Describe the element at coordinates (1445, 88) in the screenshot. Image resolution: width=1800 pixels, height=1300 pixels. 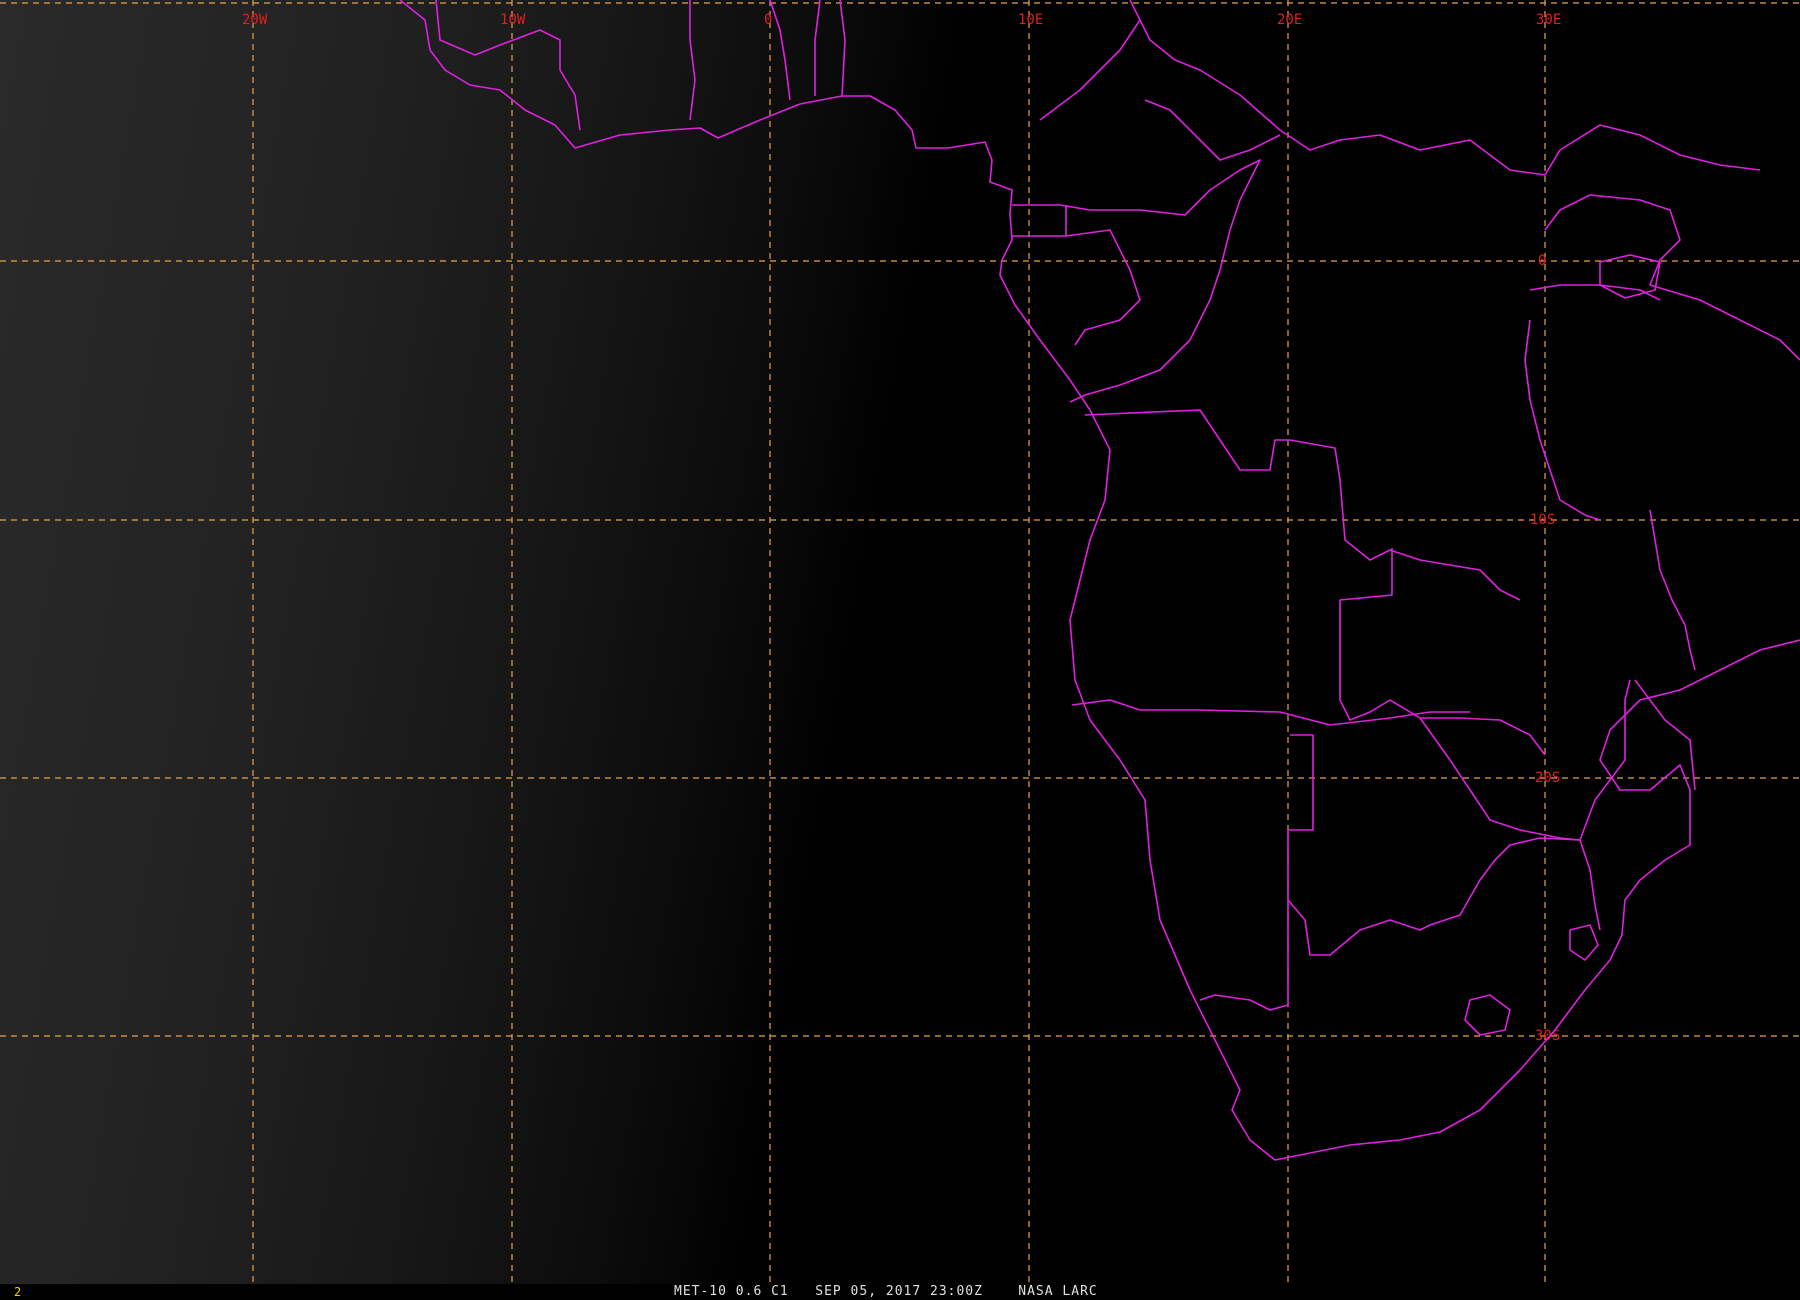
I see `border-sudan` at that location.